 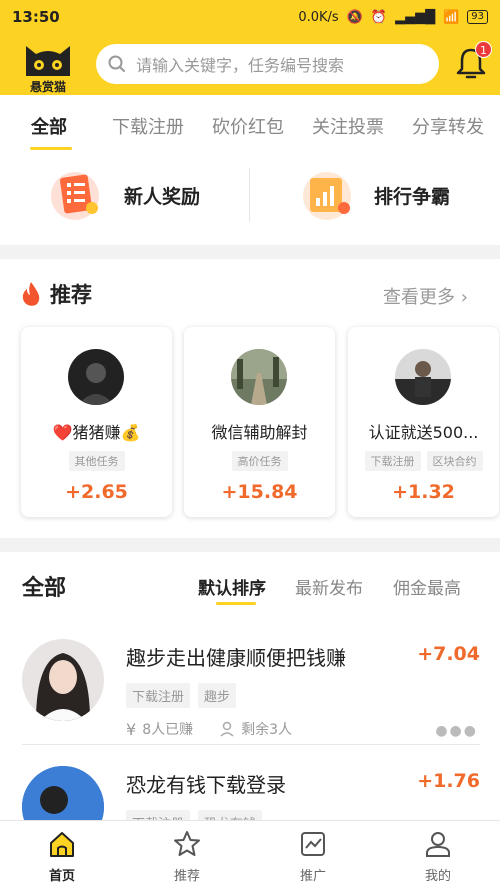 I want to click on recommend-card: ❤️猪猪赚💰 其他任务 +2.65, so click(x=96, y=422).